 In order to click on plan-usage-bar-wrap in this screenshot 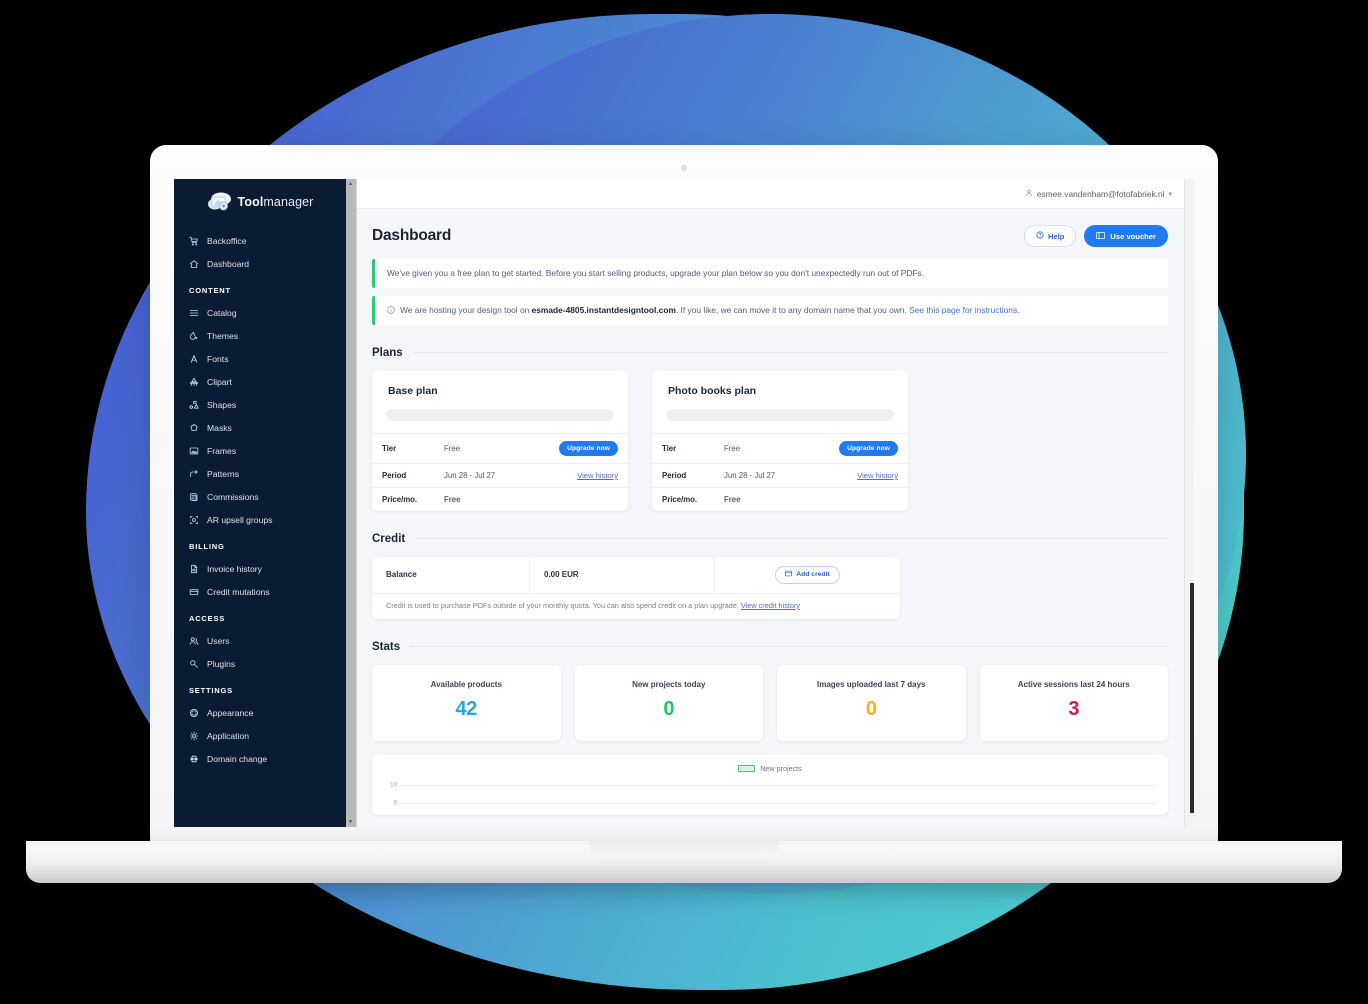, I will do `click(500, 420)`.